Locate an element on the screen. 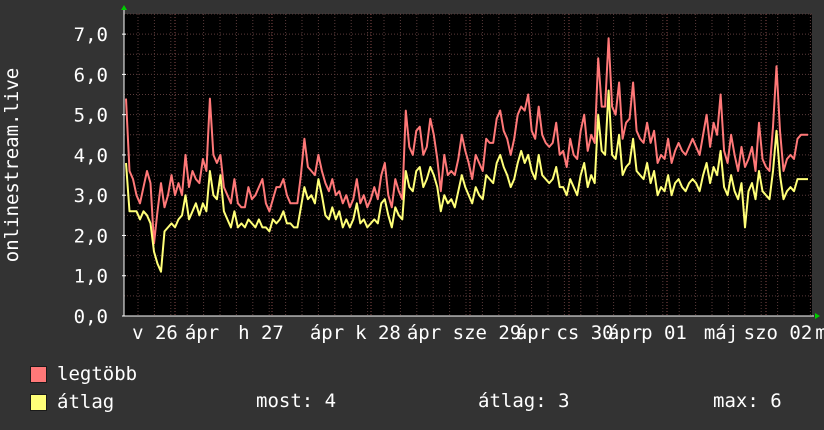 The height and width of the screenshot is (430, 824). y-tick-label: 7,0 is located at coordinates (91, 35).